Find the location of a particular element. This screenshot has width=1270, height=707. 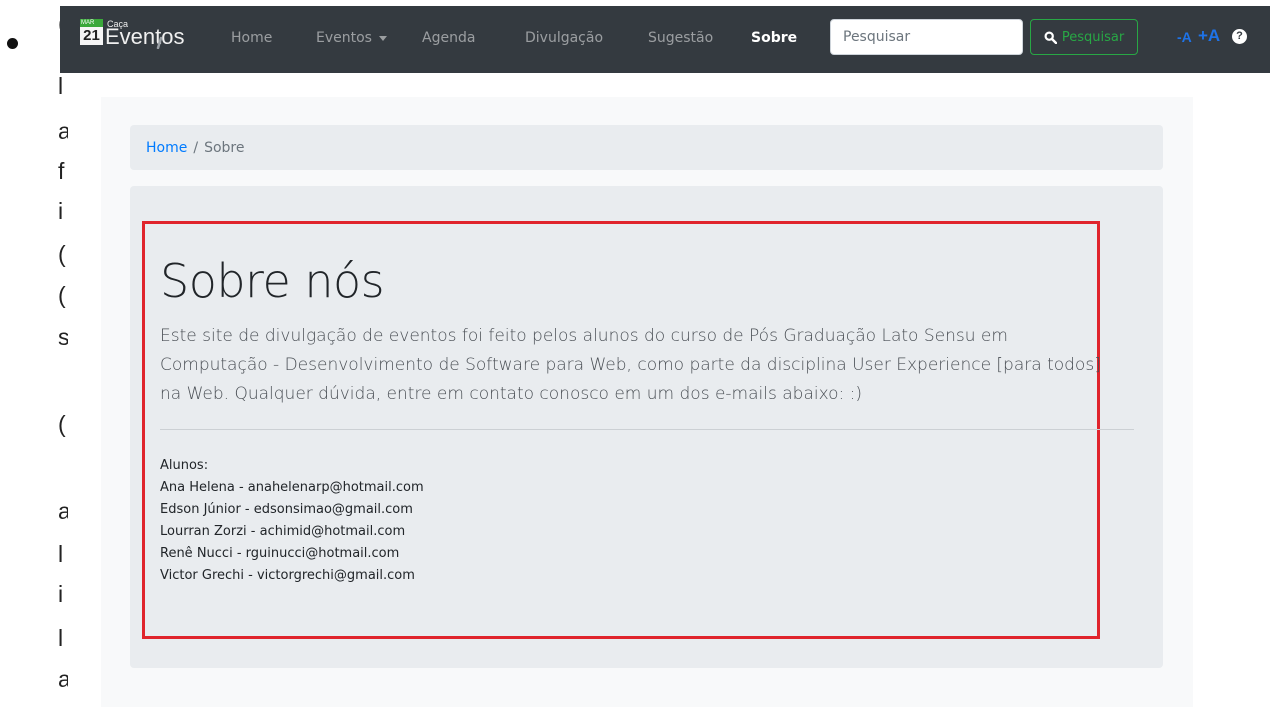

breadcrumb-current: Sobre is located at coordinates (224, 148).